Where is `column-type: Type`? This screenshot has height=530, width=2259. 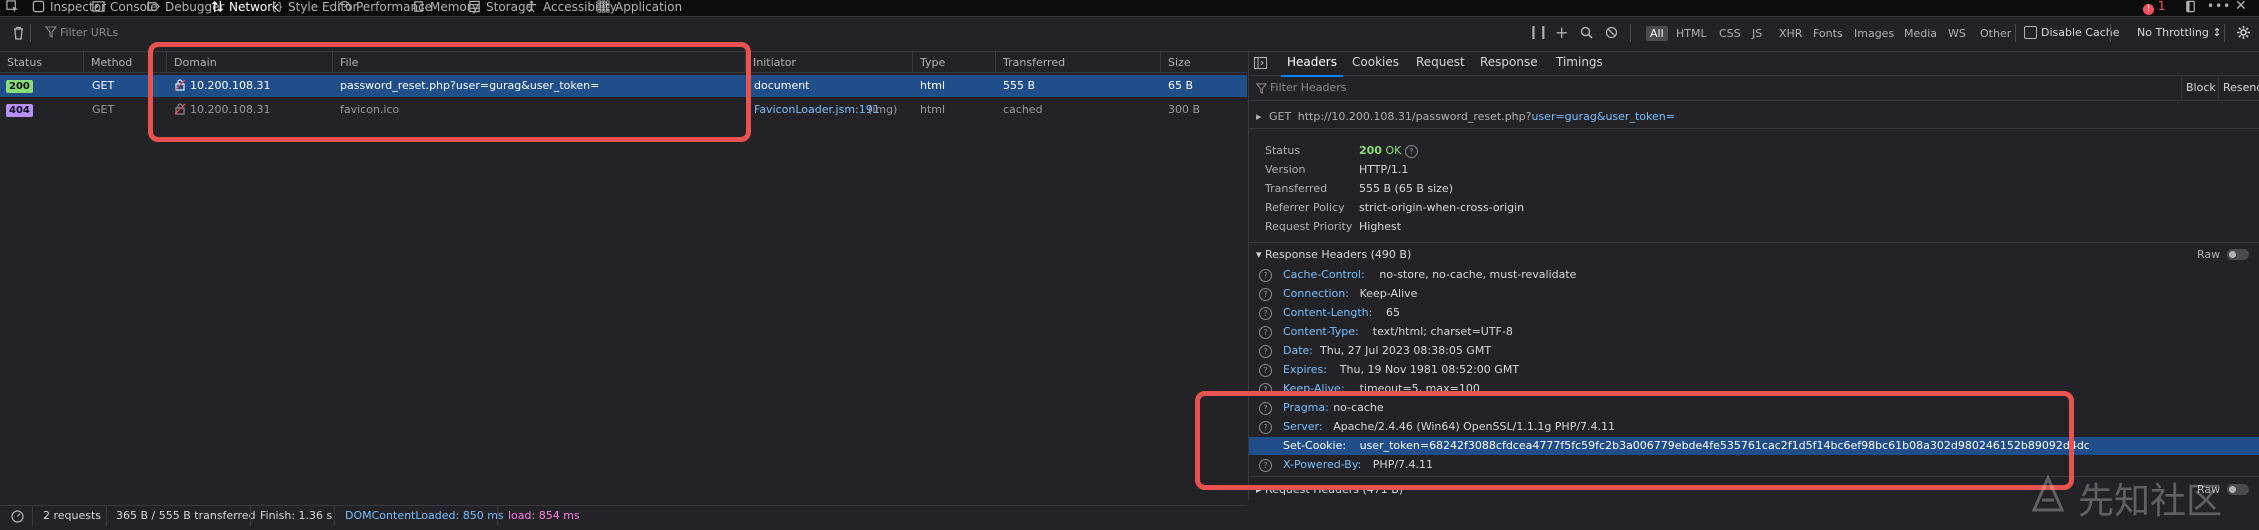 column-type: Type is located at coordinates (932, 62).